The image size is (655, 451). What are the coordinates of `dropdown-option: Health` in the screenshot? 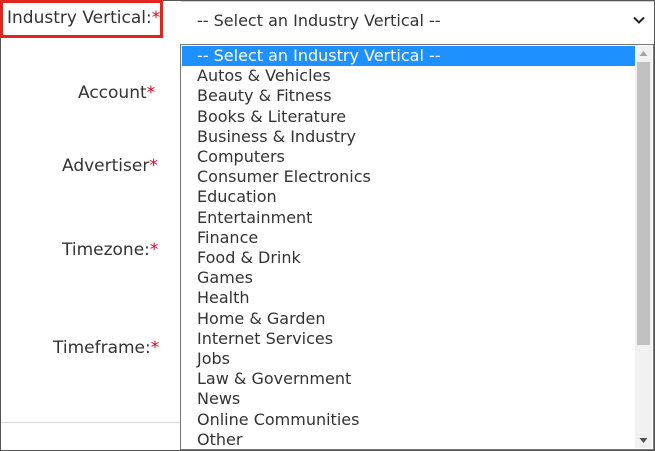 It's located at (409, 298).